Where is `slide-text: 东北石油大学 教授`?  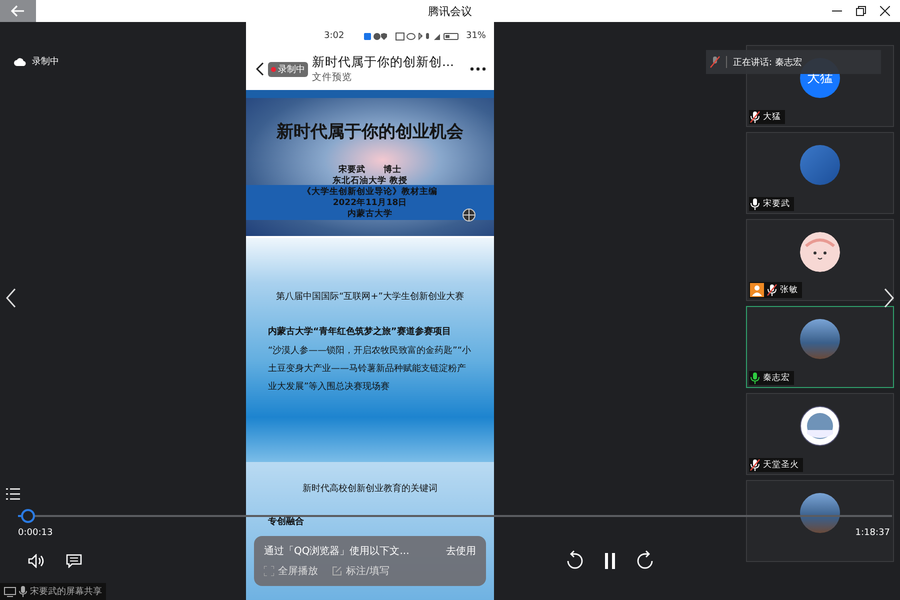
slide-text: 东北石油大学 教授 is located at coordinates (370, 181).